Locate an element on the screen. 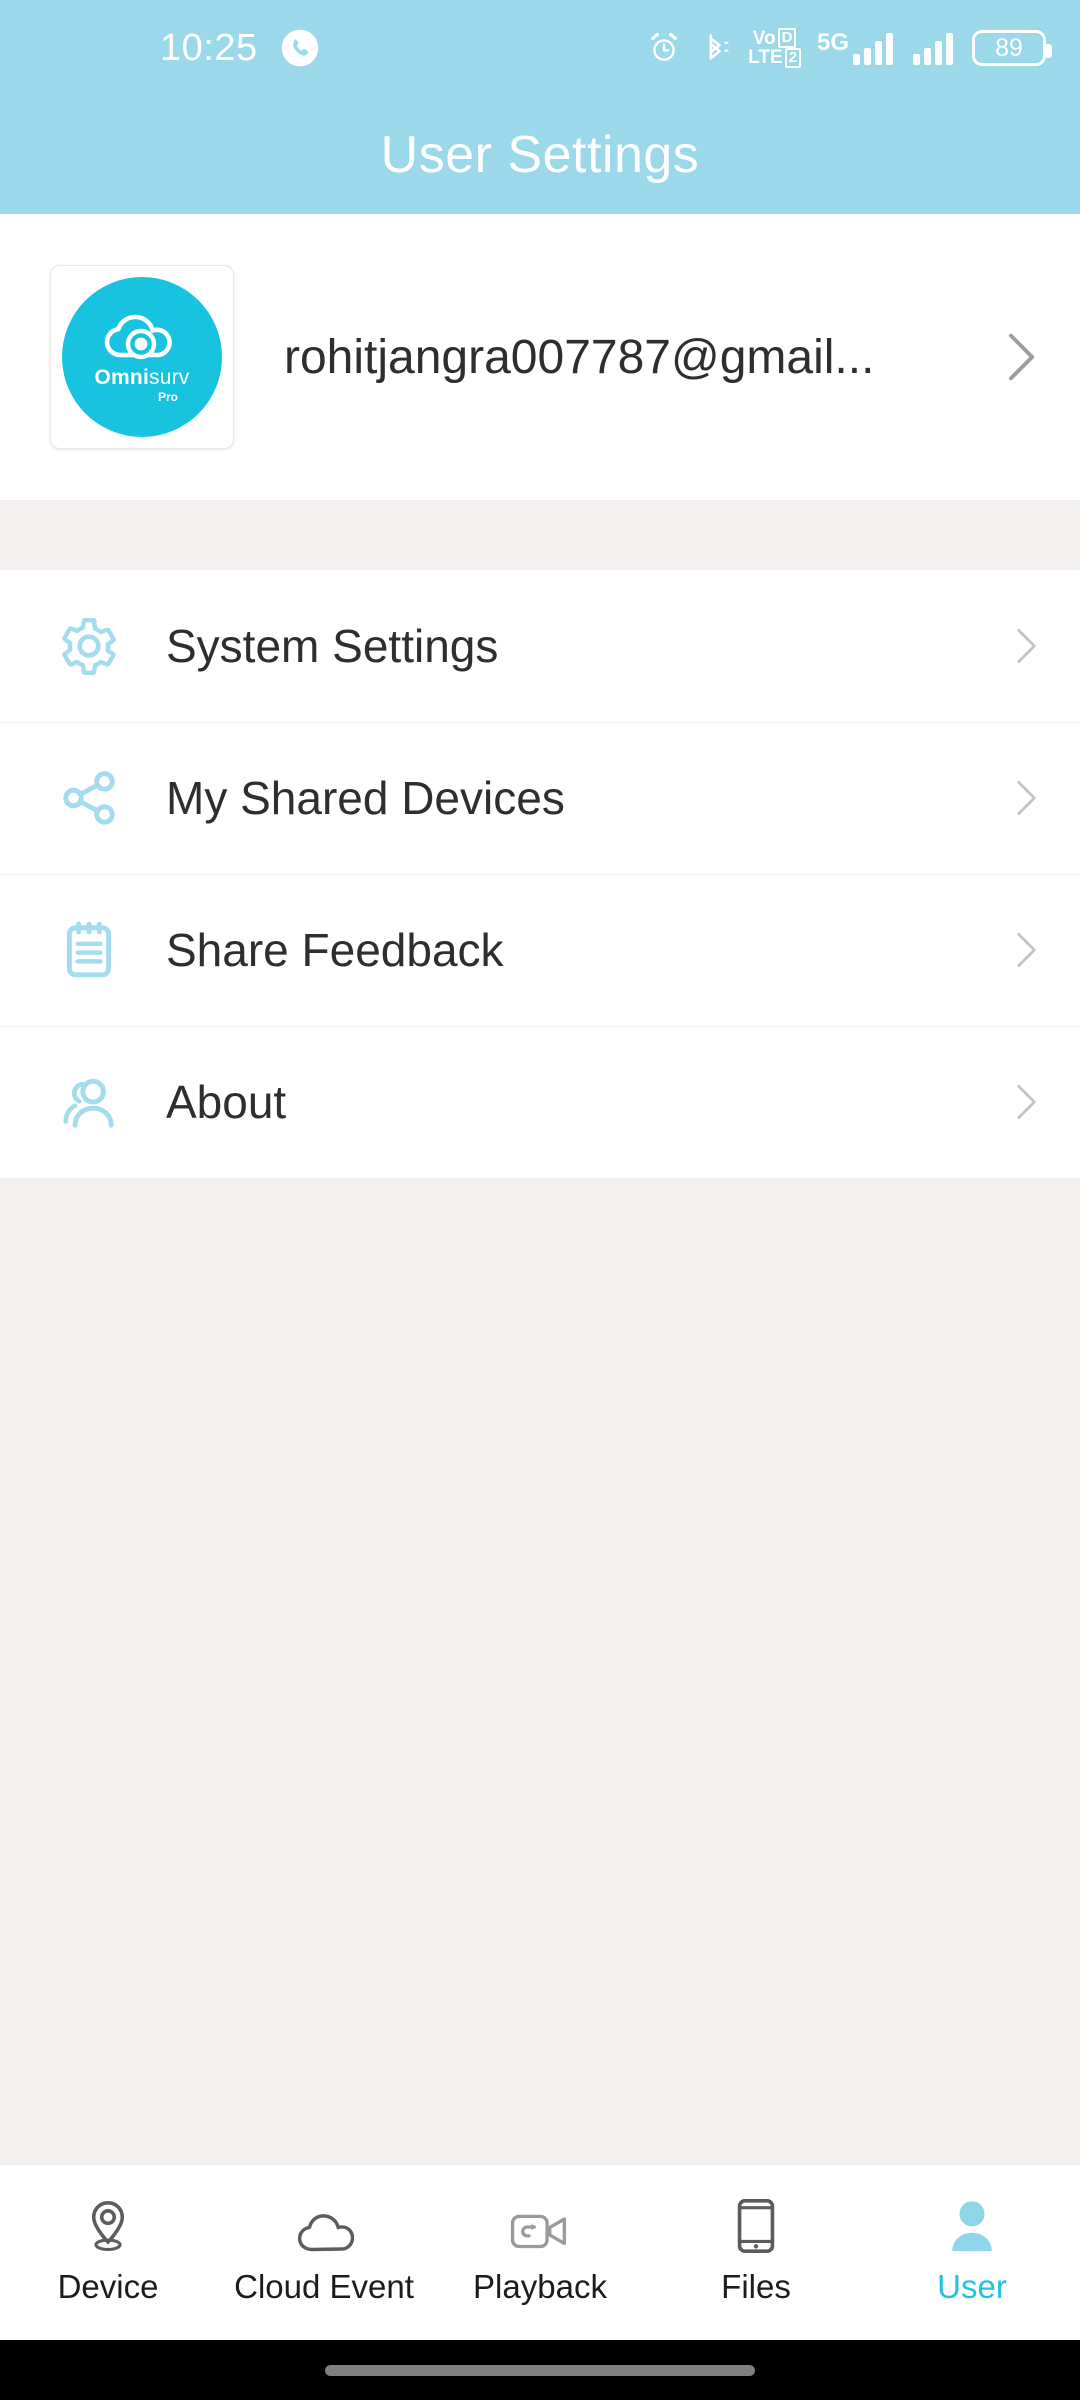 Image resolution: width=1080 pixels, height=2400 pixels. tab-user: User is located at coordinates (972, 2249).